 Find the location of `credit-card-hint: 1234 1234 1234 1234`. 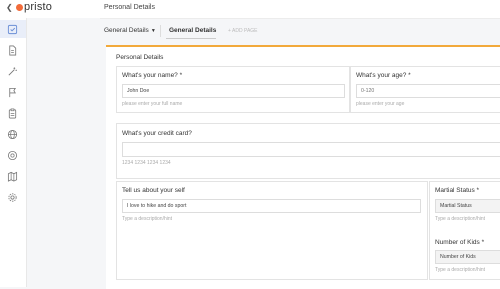

credit-card-hint: 1234 1234 1234 1234 is located at coordinates (146, 163).